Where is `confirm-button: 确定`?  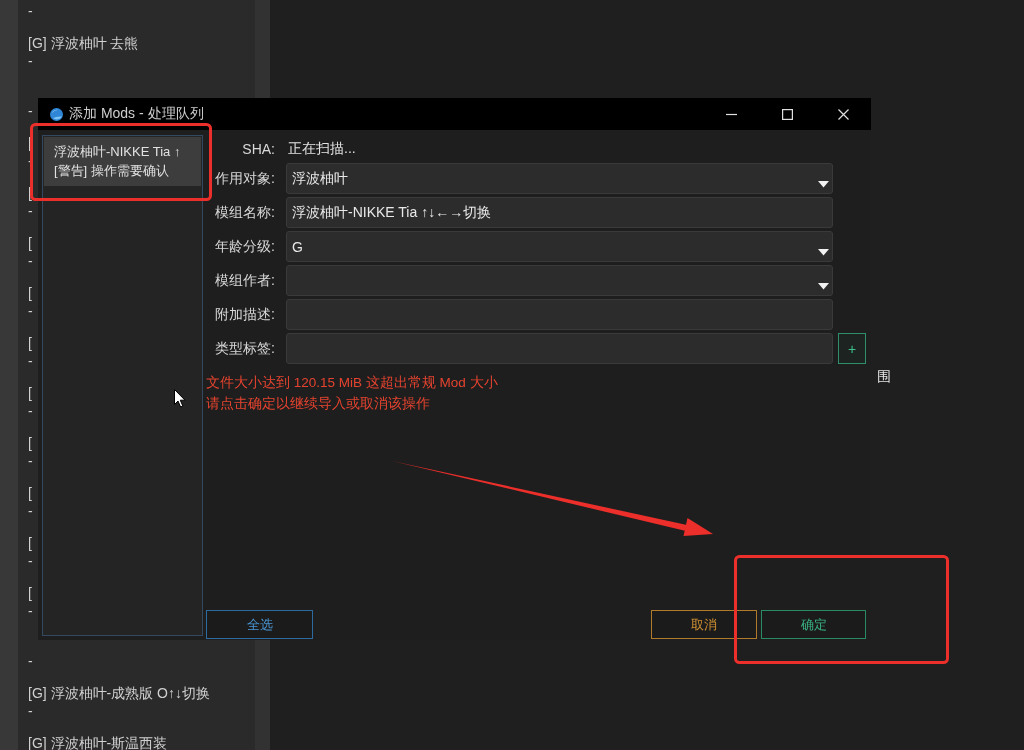
confirm-button: 确定 is located at coordinates (813, 624).